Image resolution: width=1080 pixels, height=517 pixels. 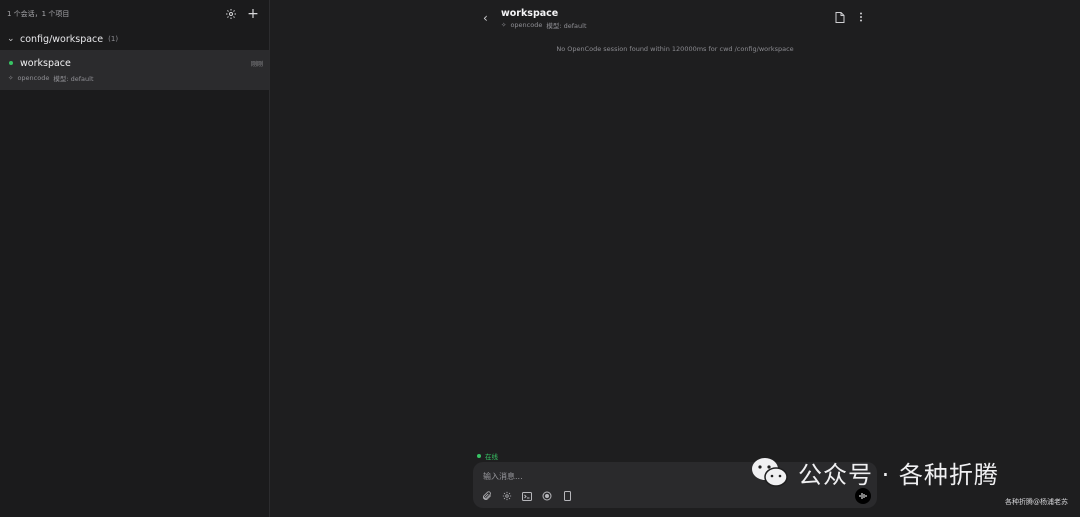 I want to click on chat-meta: ✧ opencode 模型: default, so click(x=544, y=25).